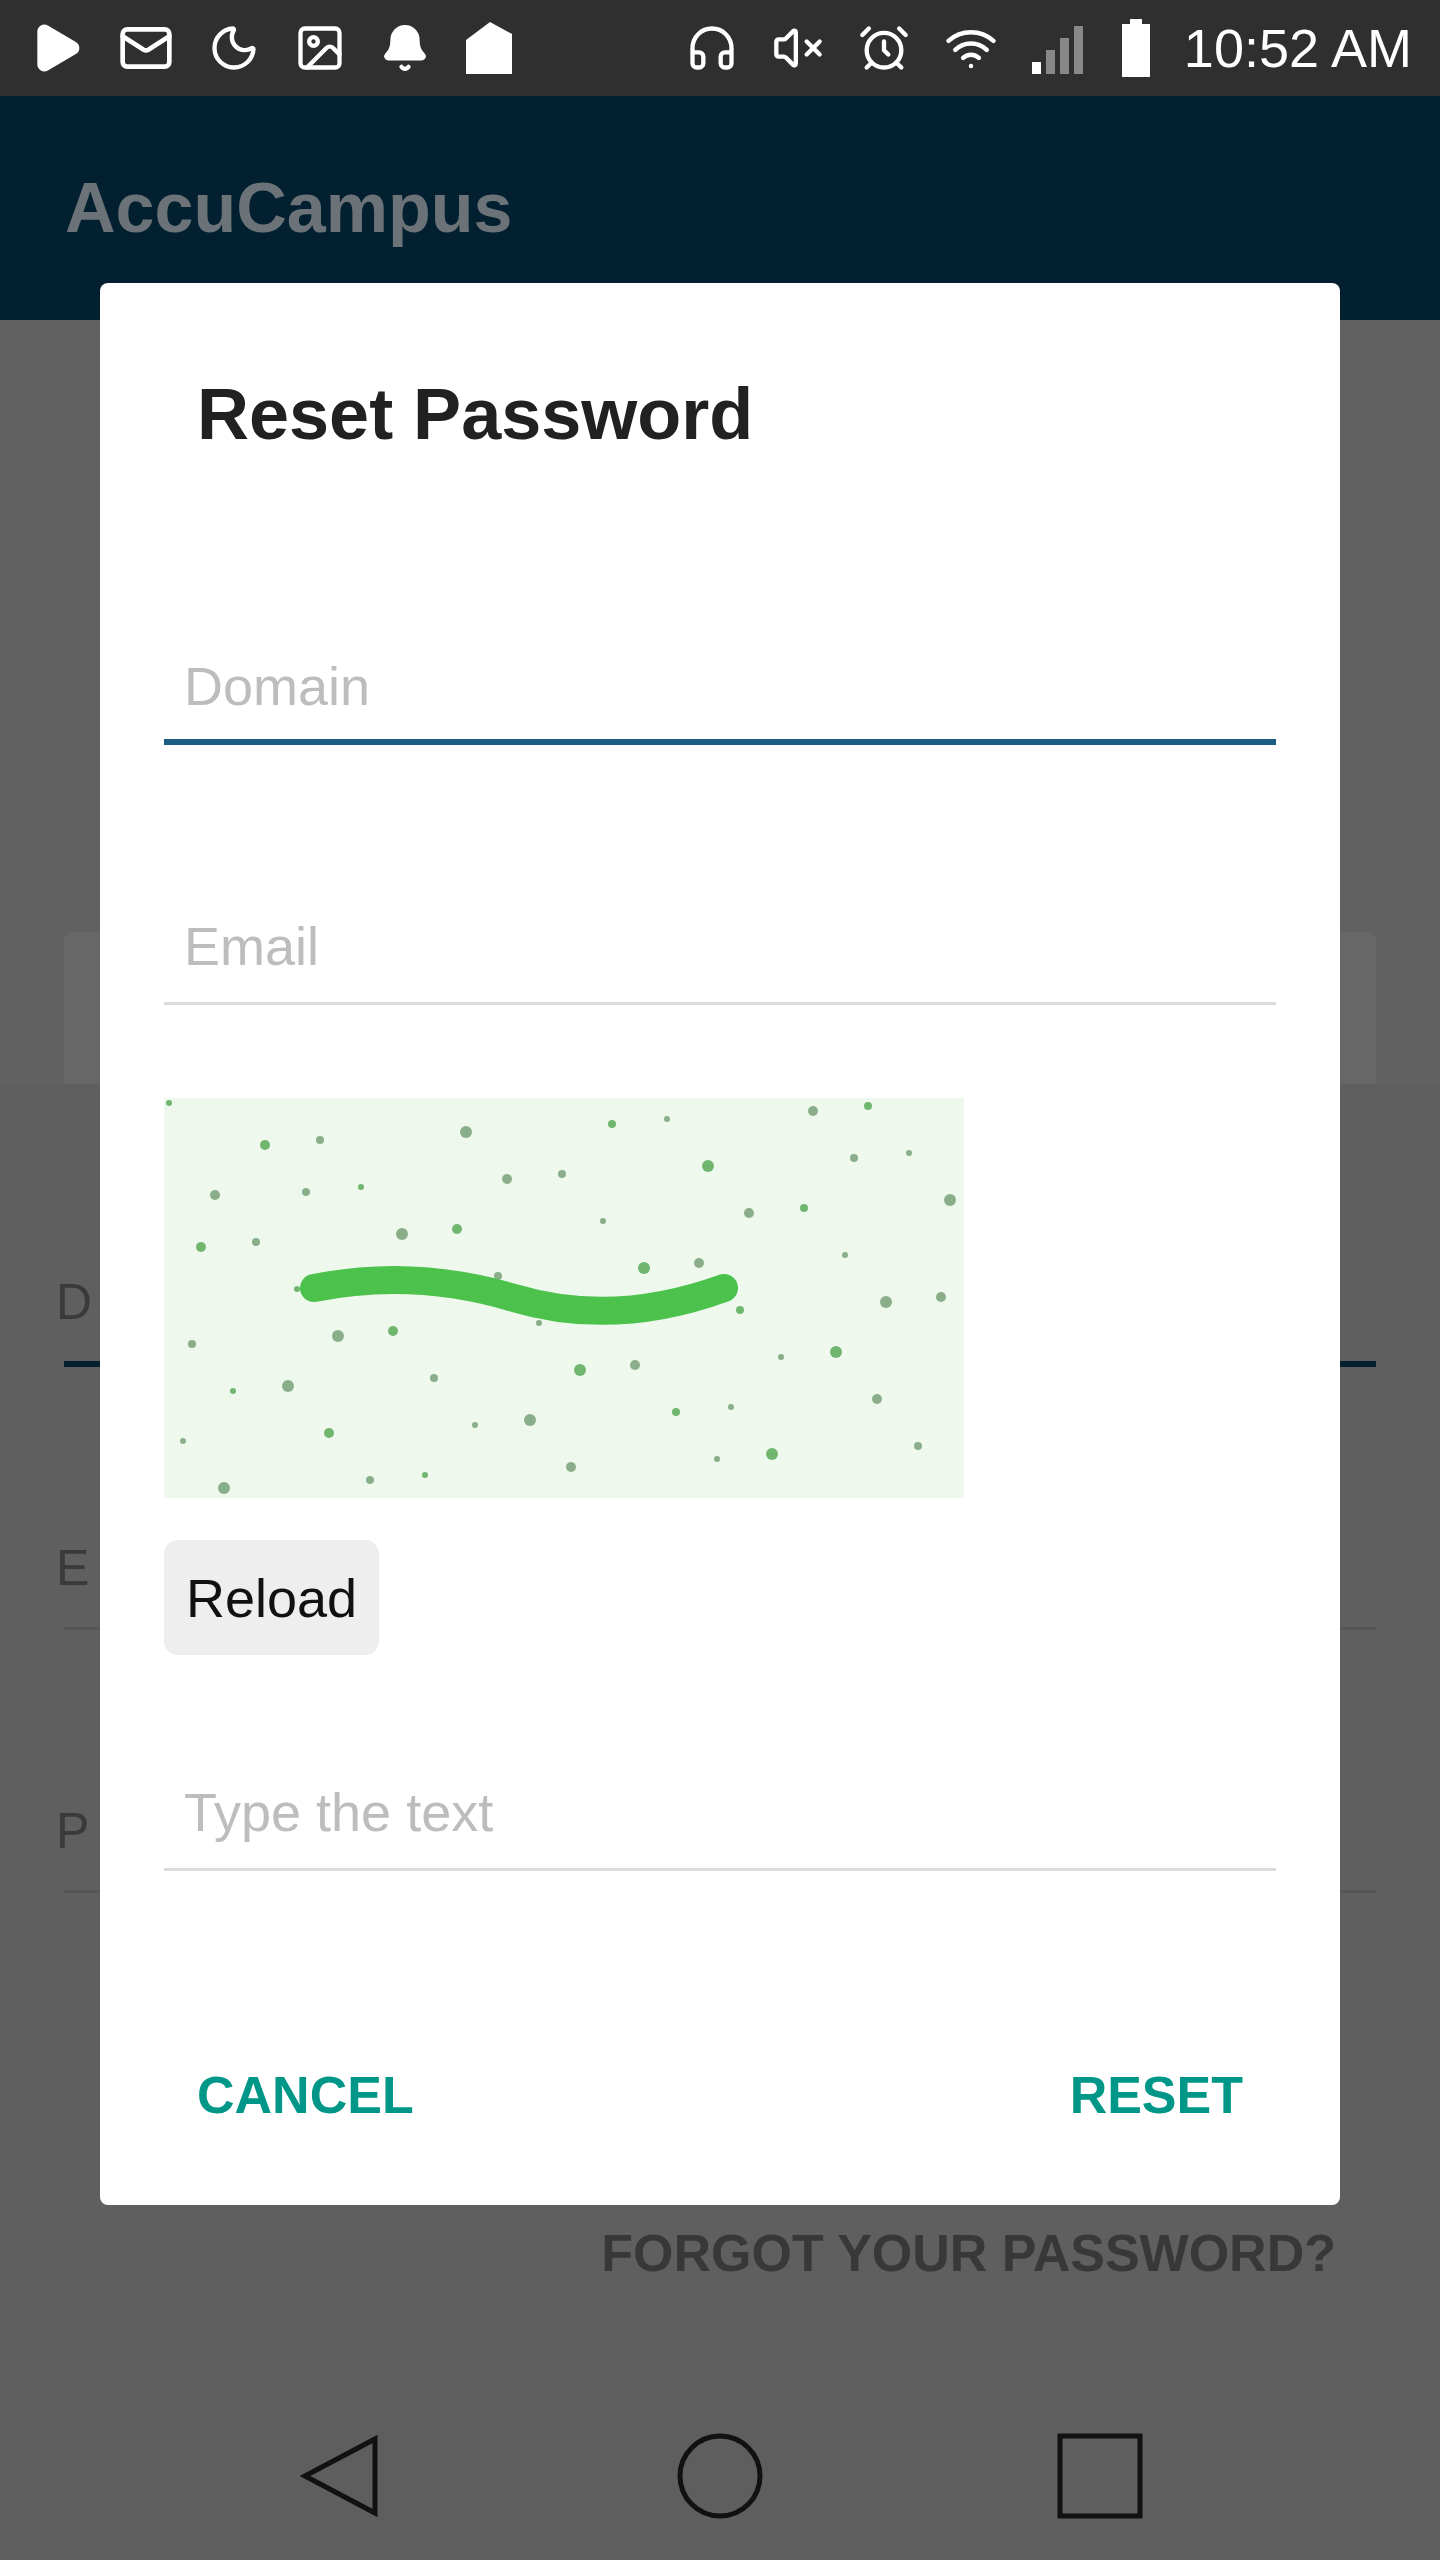  What do you see at coordinates (305, 2095) in the screenshot?
I see `cancel-button: CANCEL` at bounding box center [305, 2095].